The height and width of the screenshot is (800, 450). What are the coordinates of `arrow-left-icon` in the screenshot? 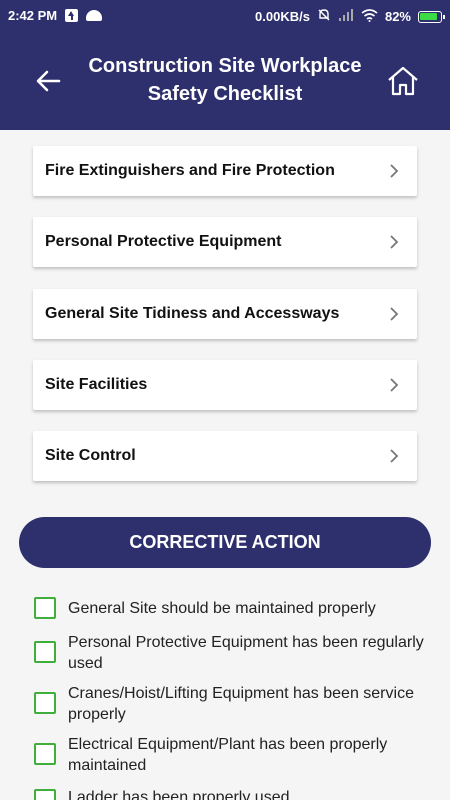 It's located at (48, 81).